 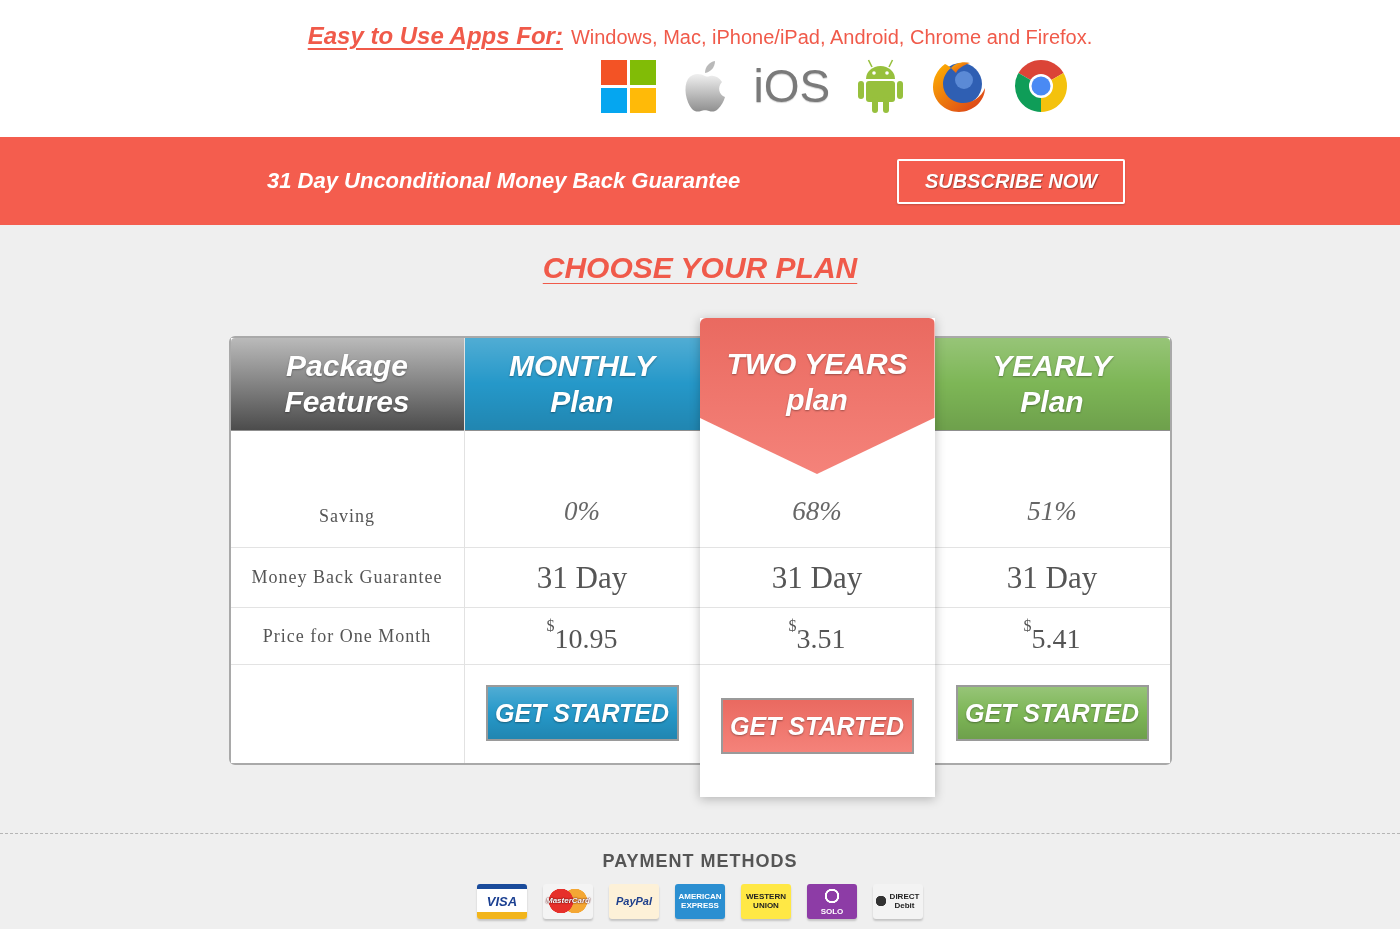 I want to click on apps-heading: Easy to Use Apps For:, so click(x=435, y=36).